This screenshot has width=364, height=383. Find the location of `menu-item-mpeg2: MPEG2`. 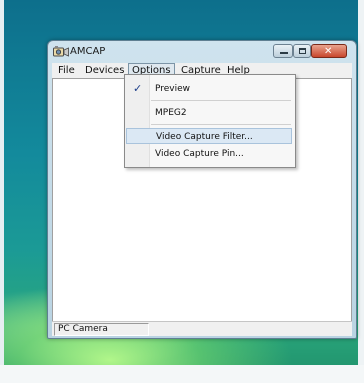

menu-item-mpeg2: MPEG2 is located at coordinates (209, 113).